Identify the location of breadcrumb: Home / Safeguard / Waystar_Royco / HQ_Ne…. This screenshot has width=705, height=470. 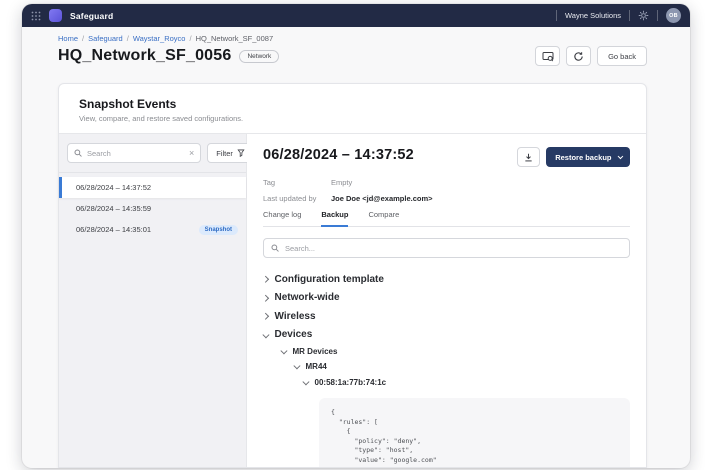
(352, 38).